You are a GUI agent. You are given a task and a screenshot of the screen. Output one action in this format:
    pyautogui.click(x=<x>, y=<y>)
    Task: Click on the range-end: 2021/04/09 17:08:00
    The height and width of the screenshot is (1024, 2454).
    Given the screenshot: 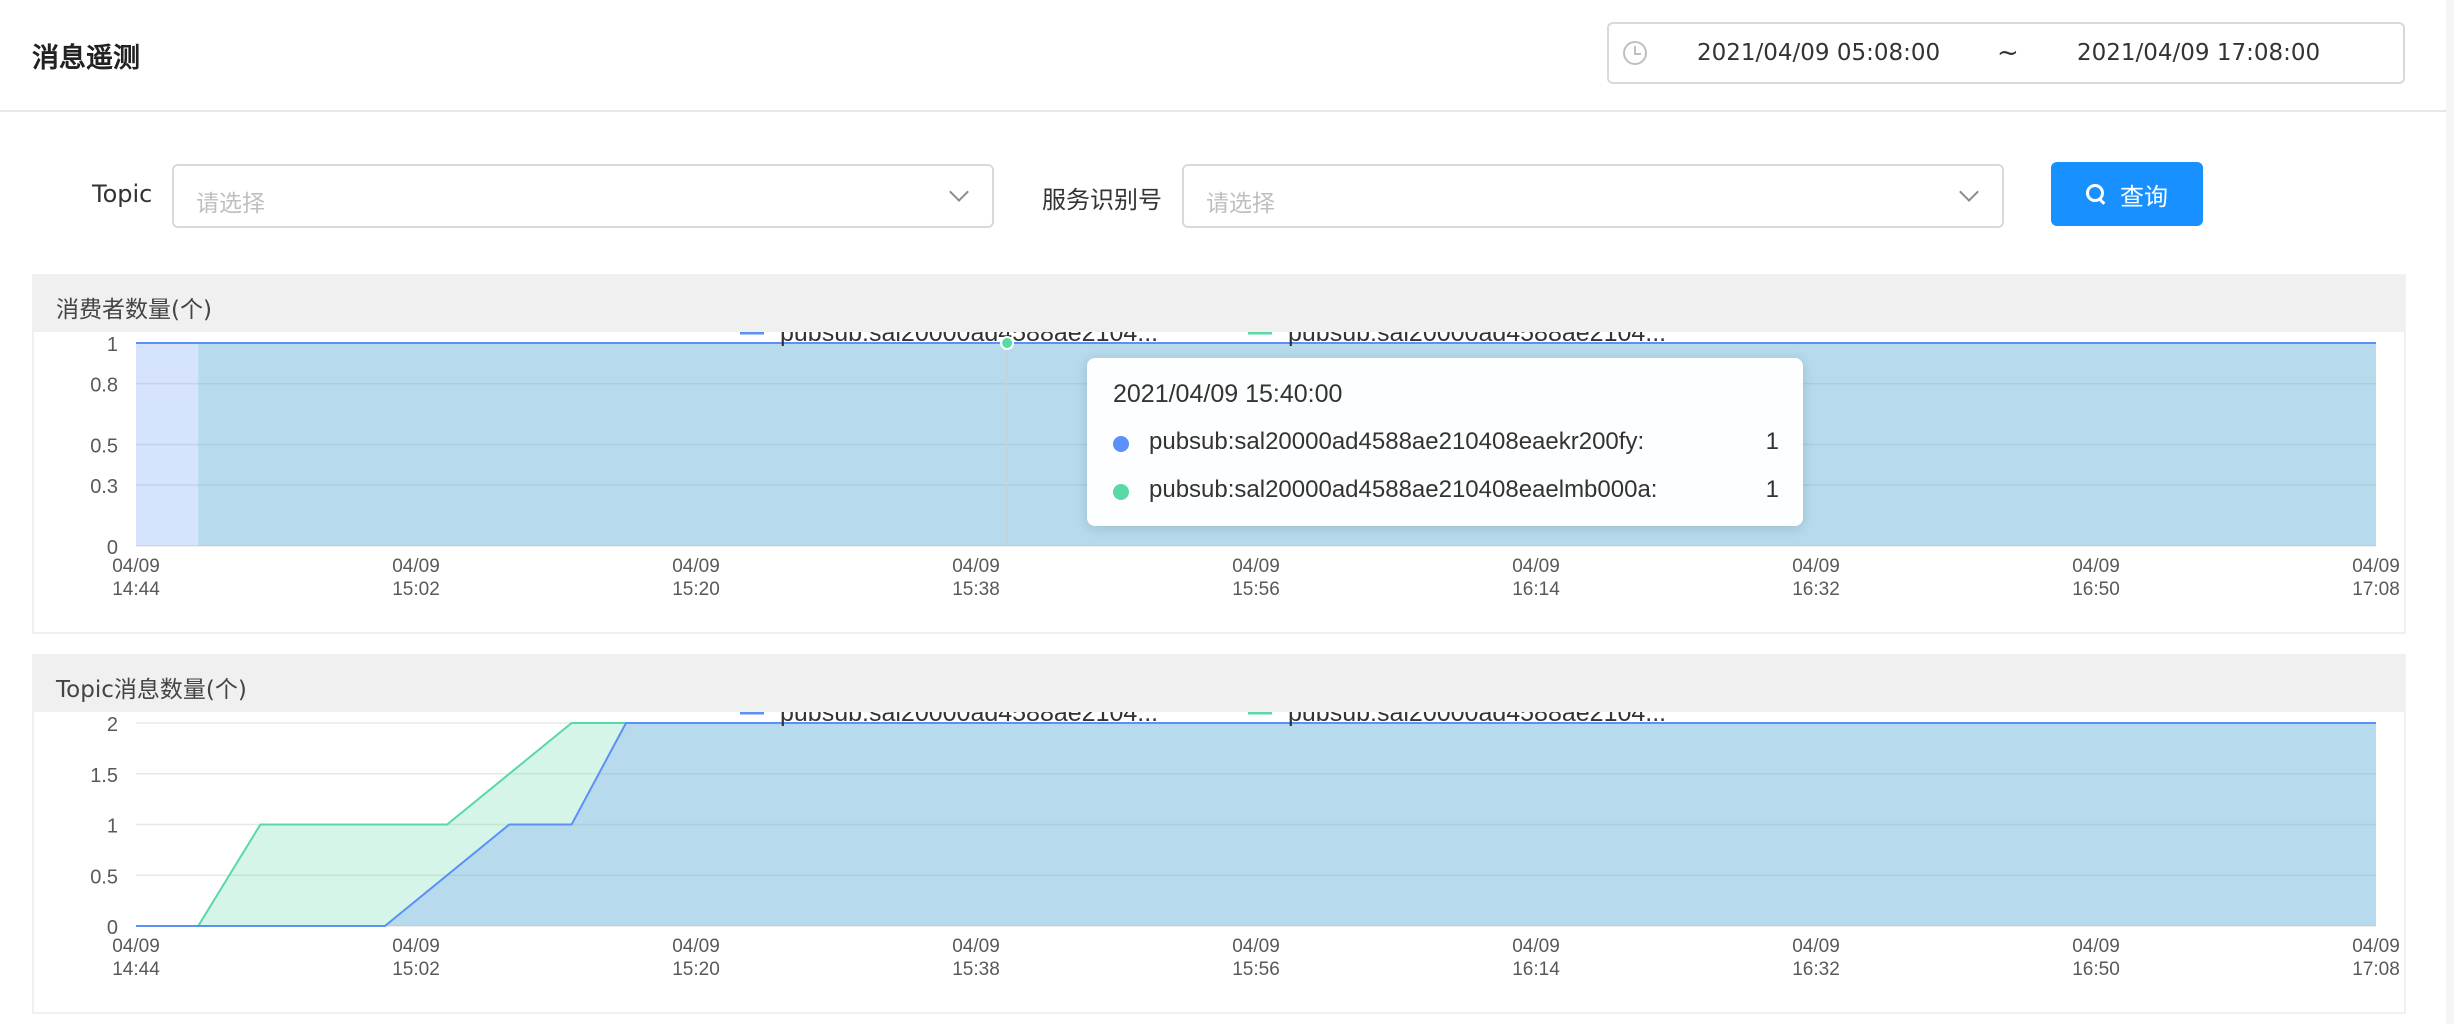 What is the action you would take?
    pyautogui.click(x=2198, y=53)
    